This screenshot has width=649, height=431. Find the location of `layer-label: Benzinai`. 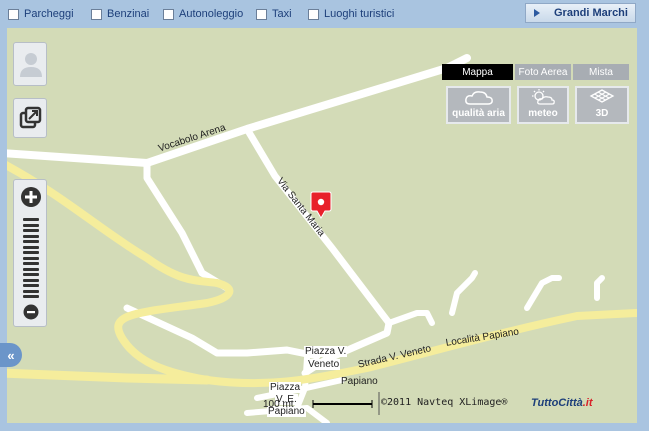

layer-label: Benzinai is located at coordinates (128, 14).